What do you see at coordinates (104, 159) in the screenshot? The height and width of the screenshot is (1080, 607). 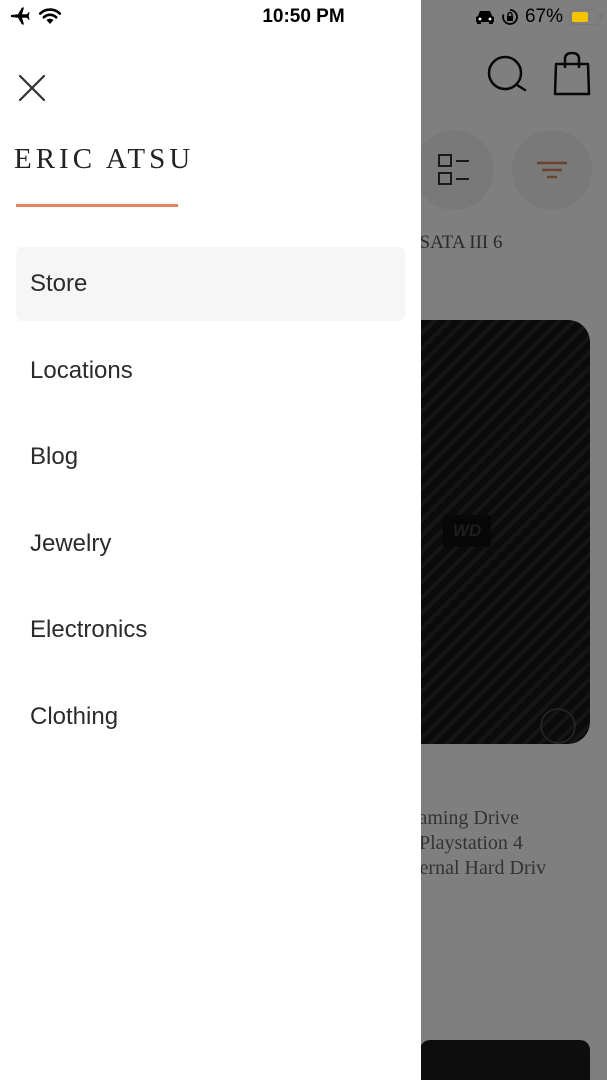 I see `brand-logo: ERIC ATSU` at bounding box center [104, 159].